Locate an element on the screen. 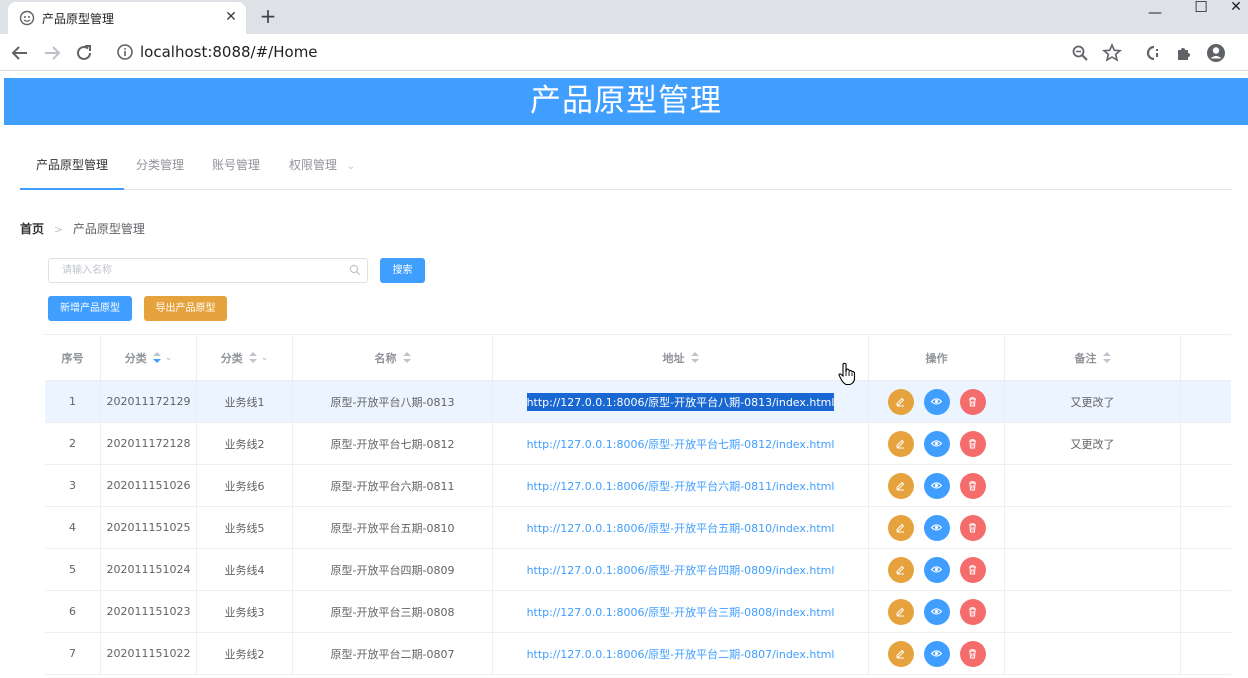 Image resolution: width=1248 pixels, height=678 pixels. reload-icon is located at coordinates (84, 53).